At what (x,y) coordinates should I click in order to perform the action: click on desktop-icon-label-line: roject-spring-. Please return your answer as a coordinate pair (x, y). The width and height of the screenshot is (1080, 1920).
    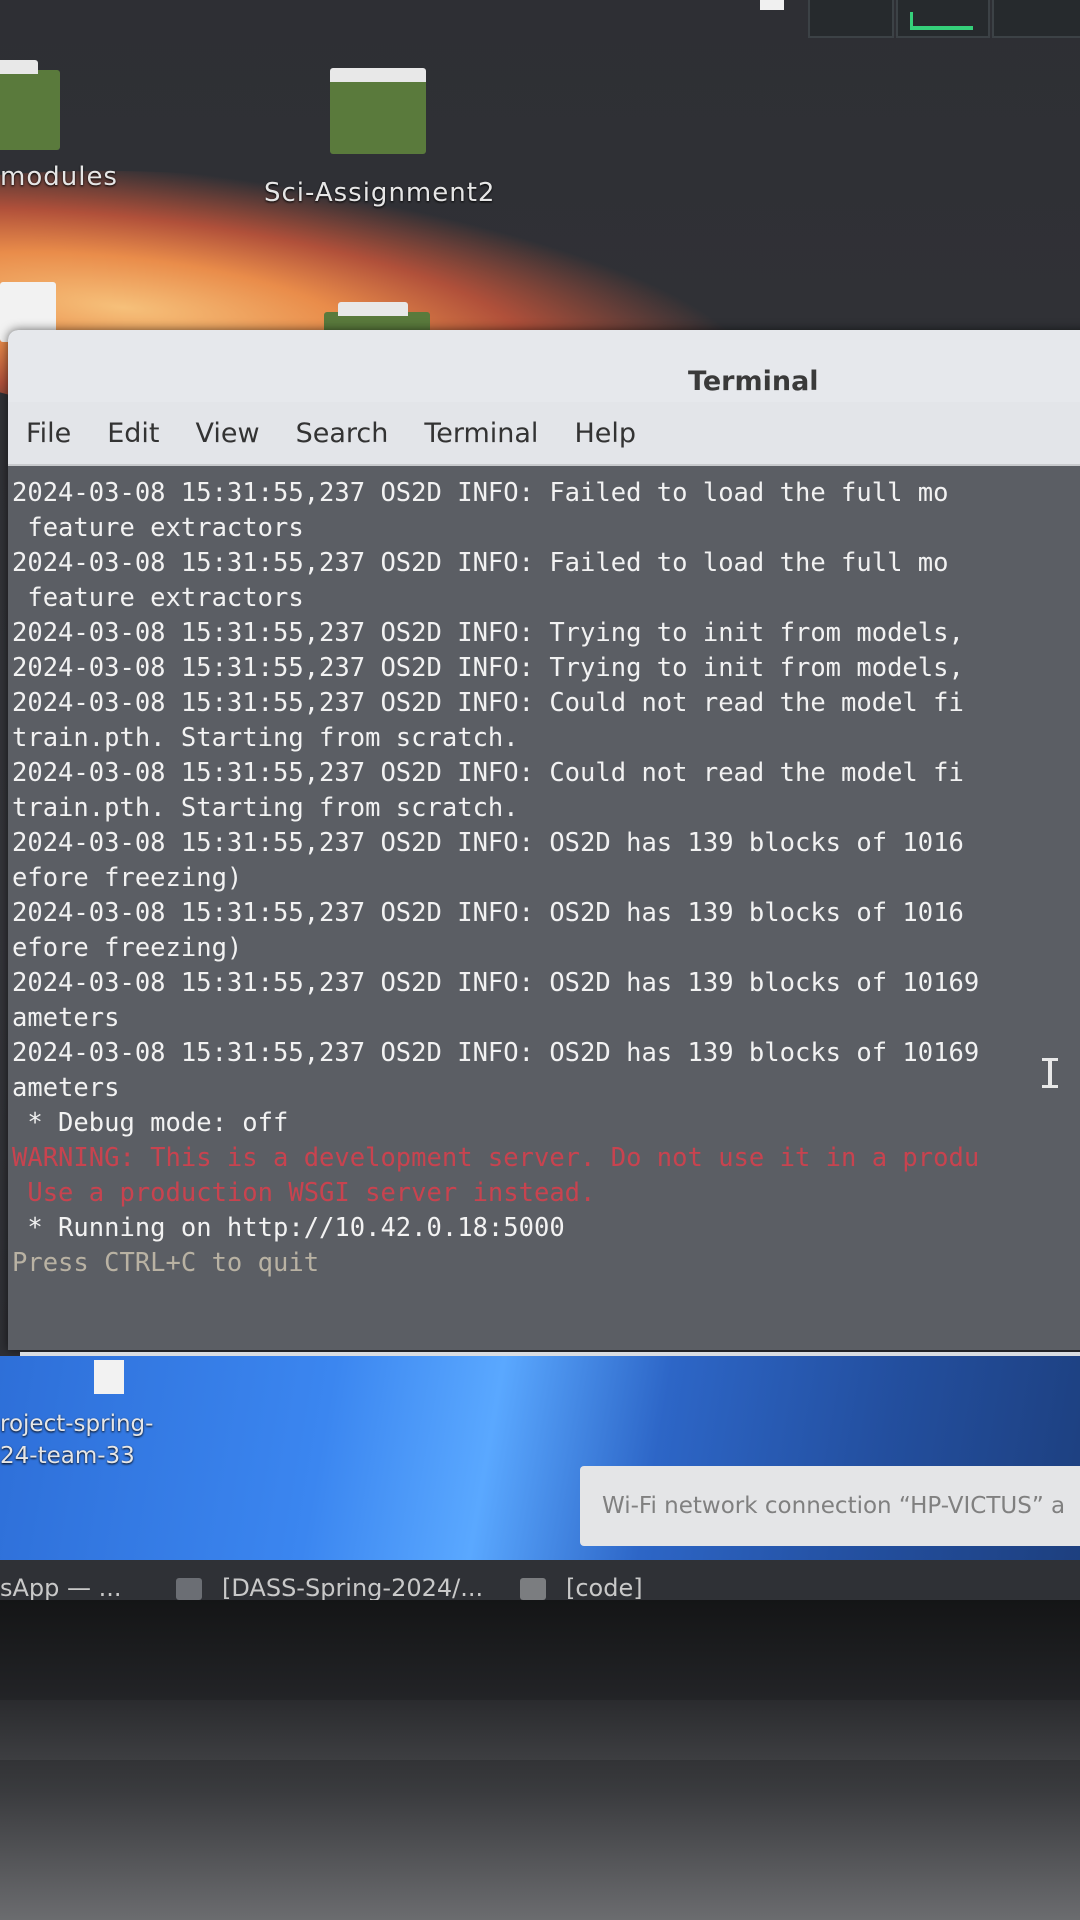
    Looking at the image, I should click on (77, 1424).